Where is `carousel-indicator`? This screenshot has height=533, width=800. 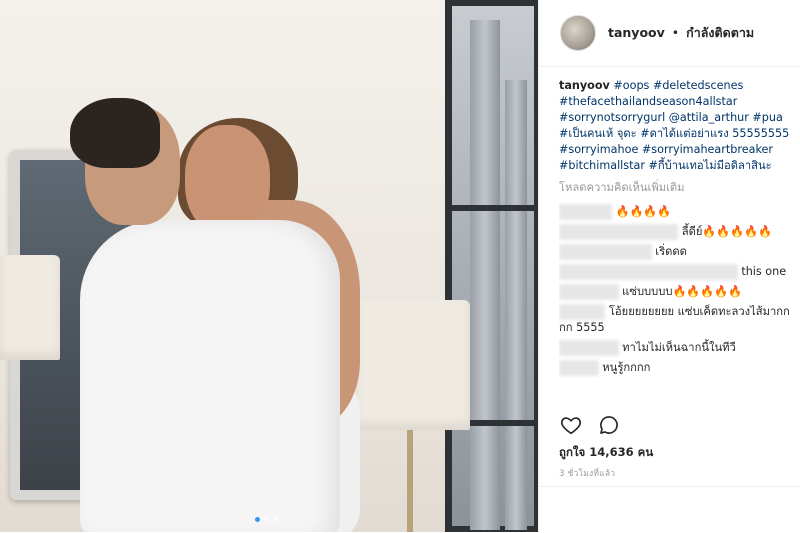
carousel-indicator is located at coordinates (266, 519).